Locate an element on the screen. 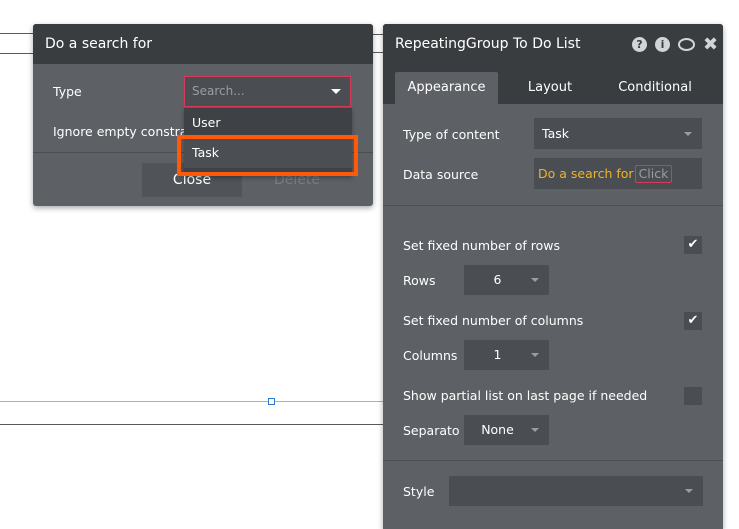  popup-title: Do a search for is located at coordinates (203, 44).